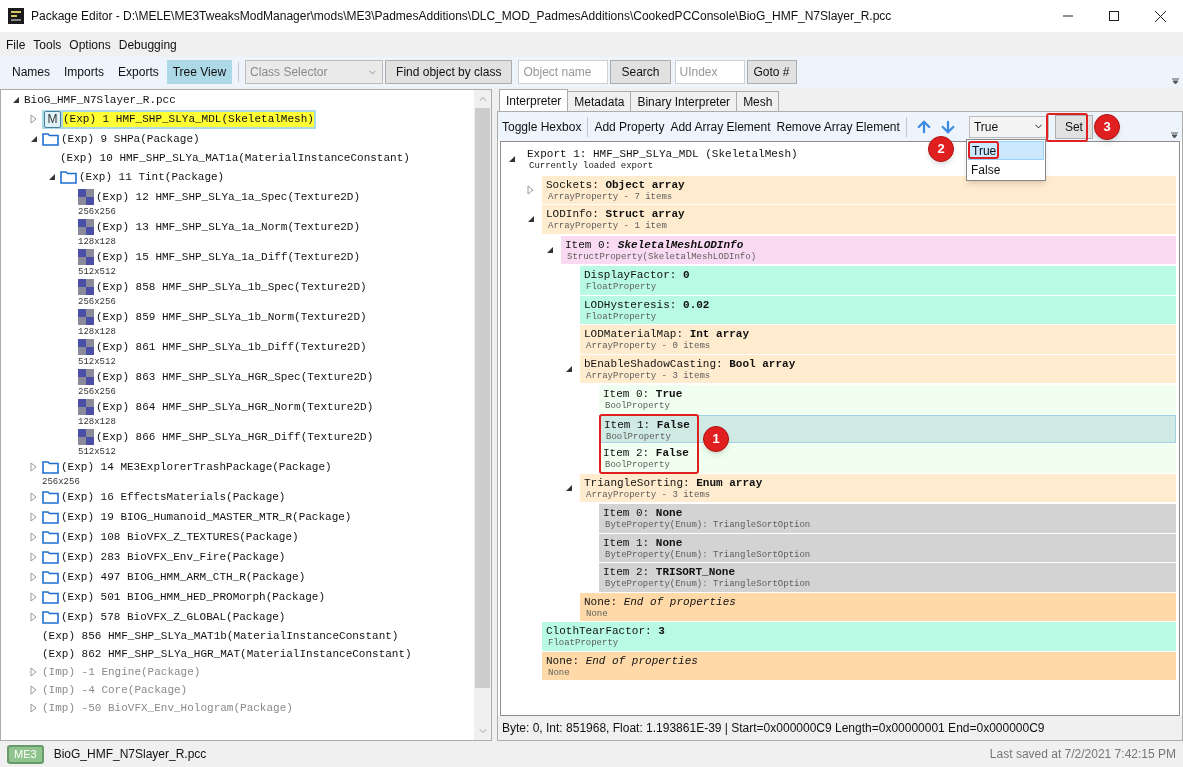 Image resolution: width=1183 pixels, height=767 pixels. Describe the element at coordinates (168, 708) in the screenshot. I see `tree-item: (Imp) -50 BioVFX_Env_Hologram(Package)` at that location.